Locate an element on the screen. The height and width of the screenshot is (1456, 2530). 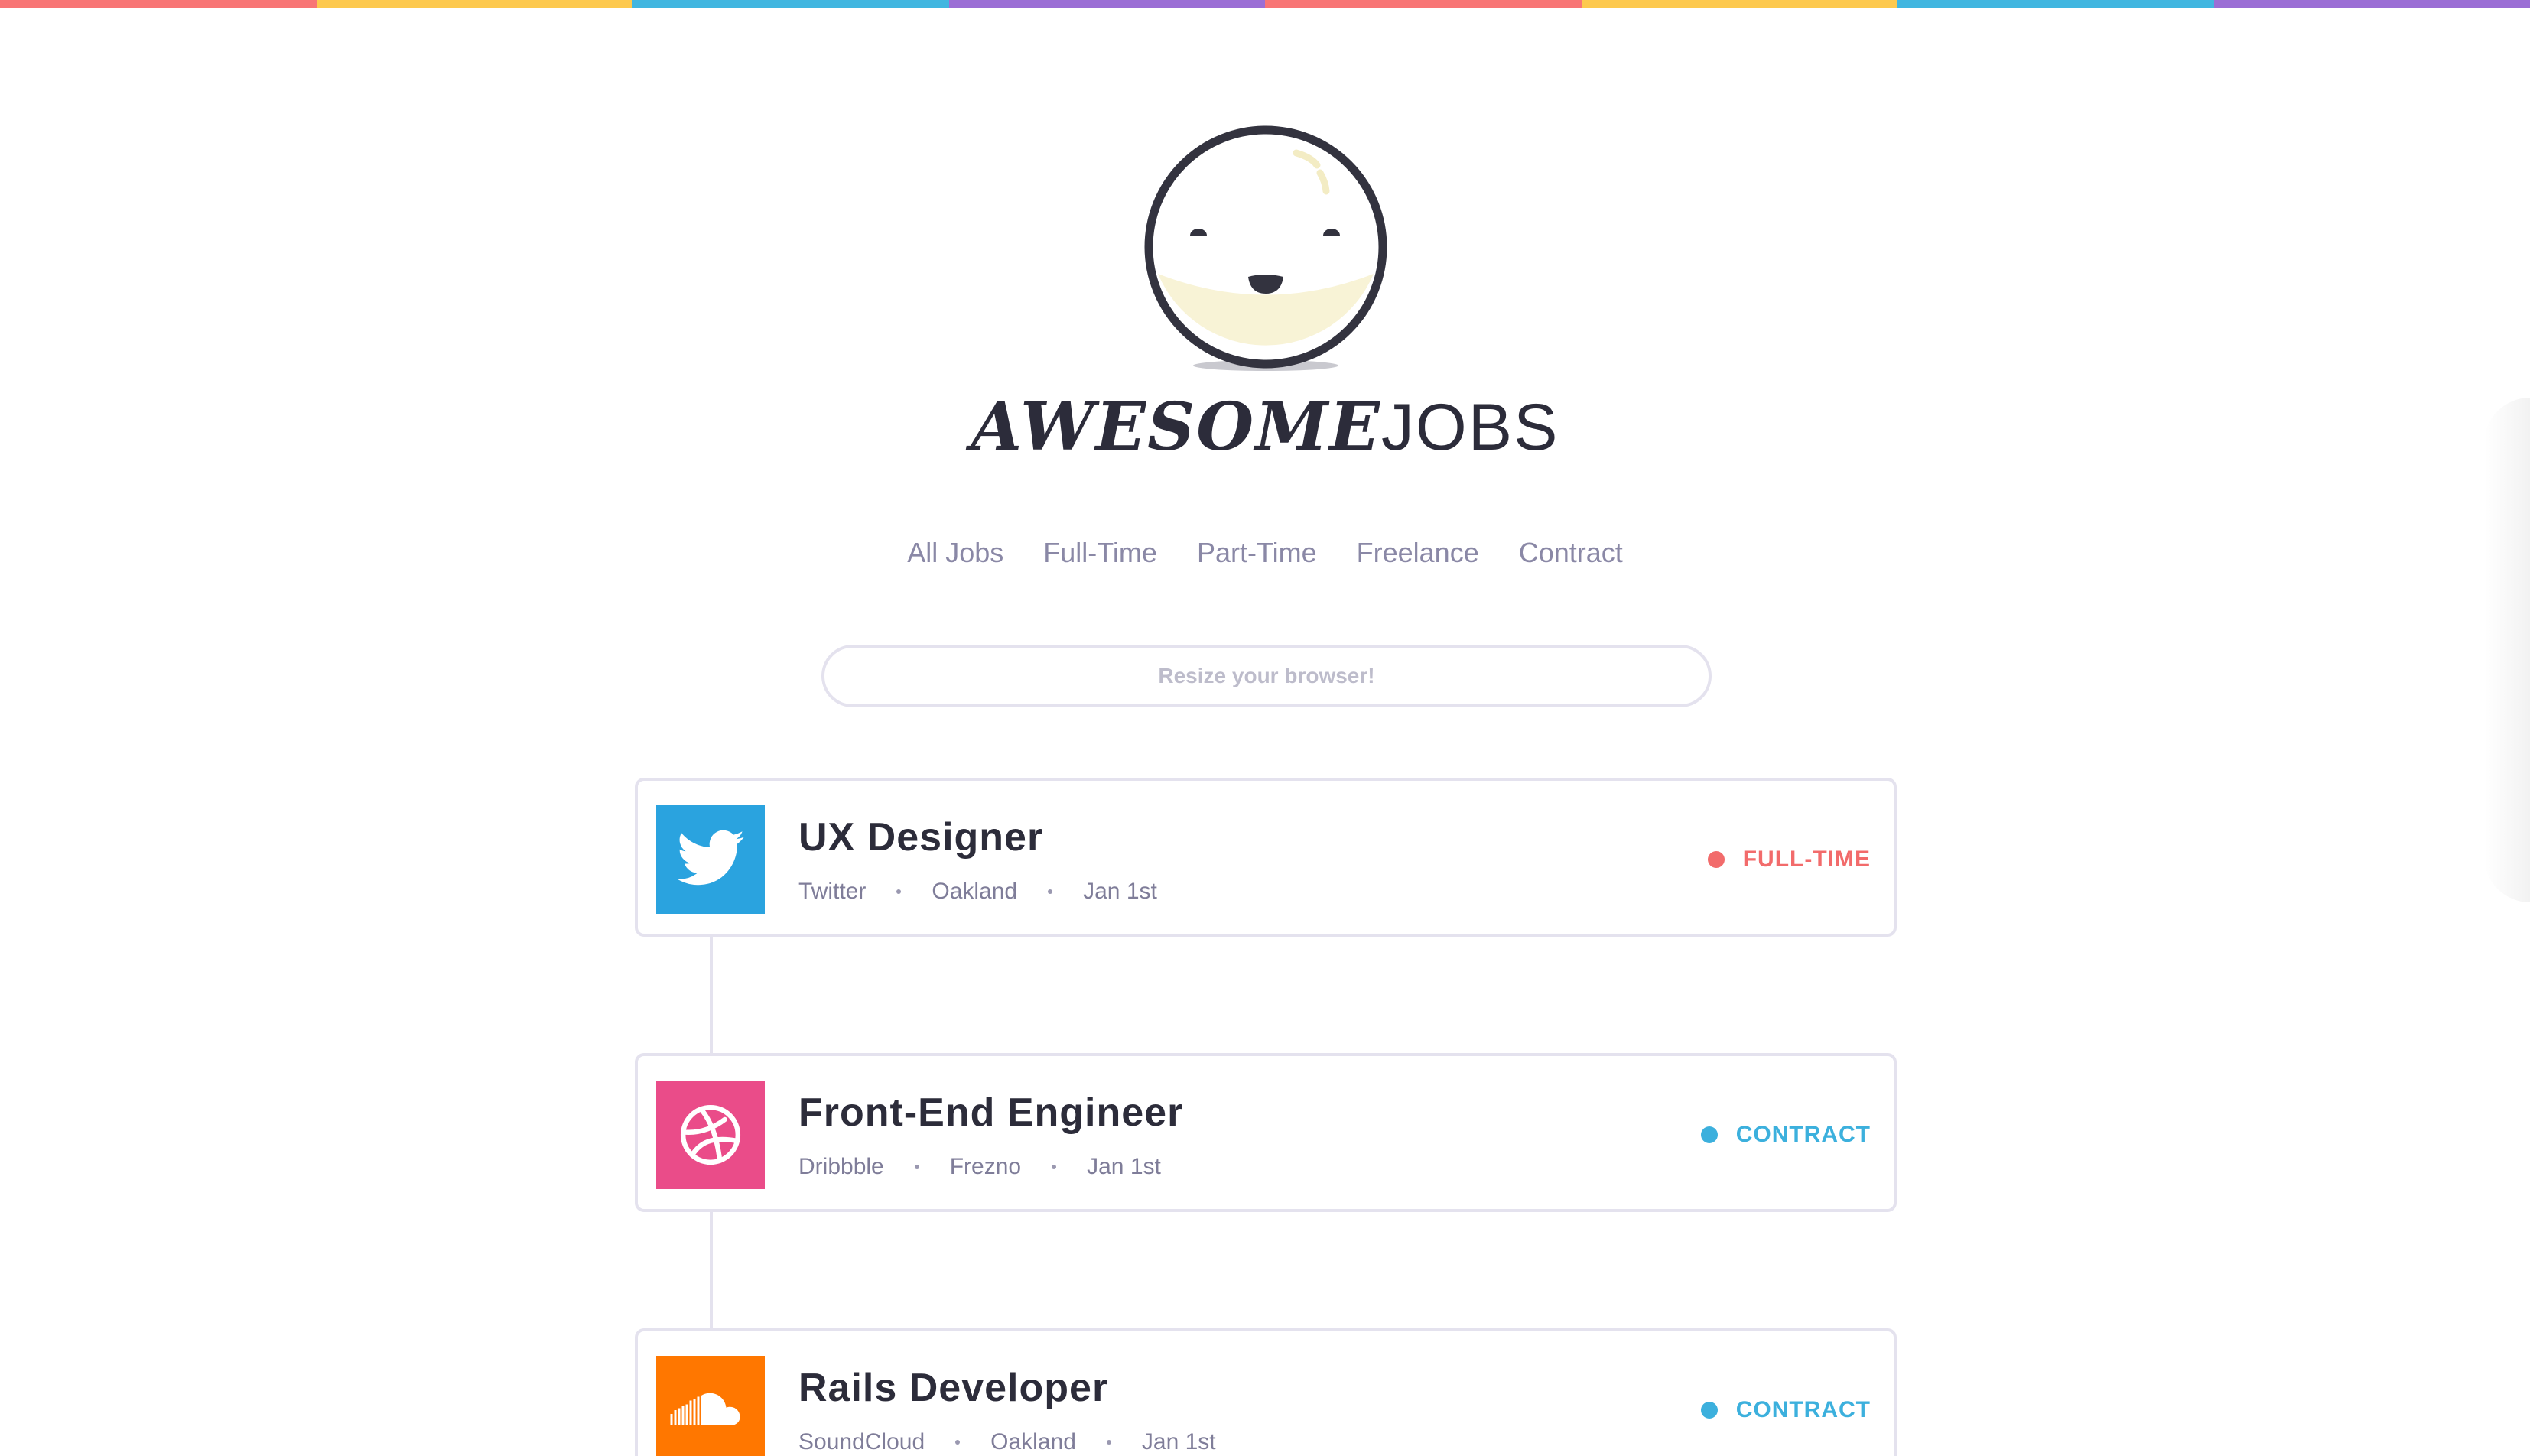
job-title: UX Designer is located at coordinates (921, 837).